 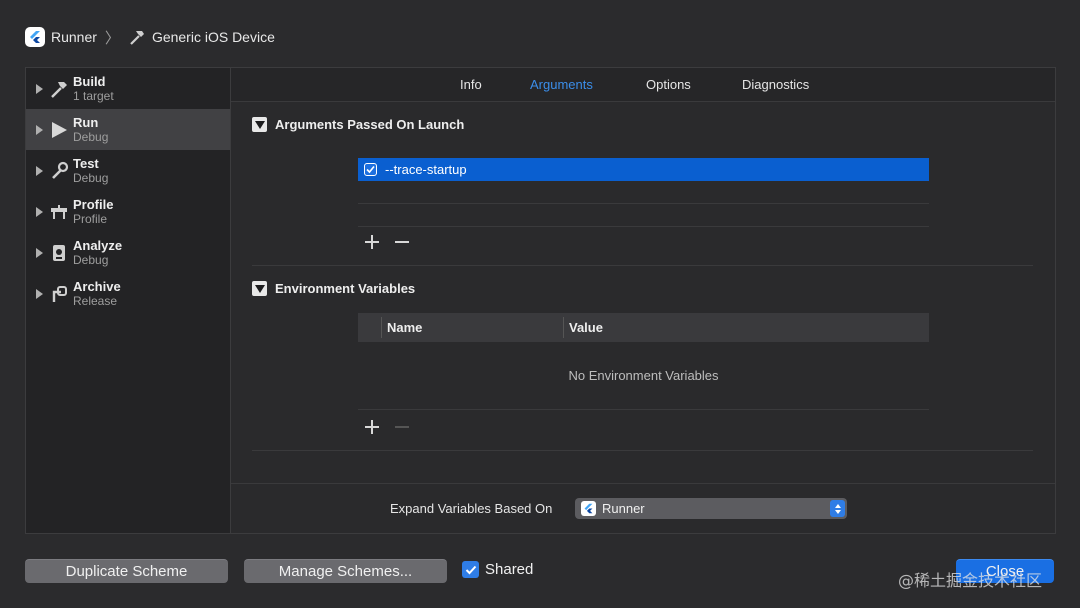 I want to click on sidebar-item-title: Run, so click(x=86, y=122).